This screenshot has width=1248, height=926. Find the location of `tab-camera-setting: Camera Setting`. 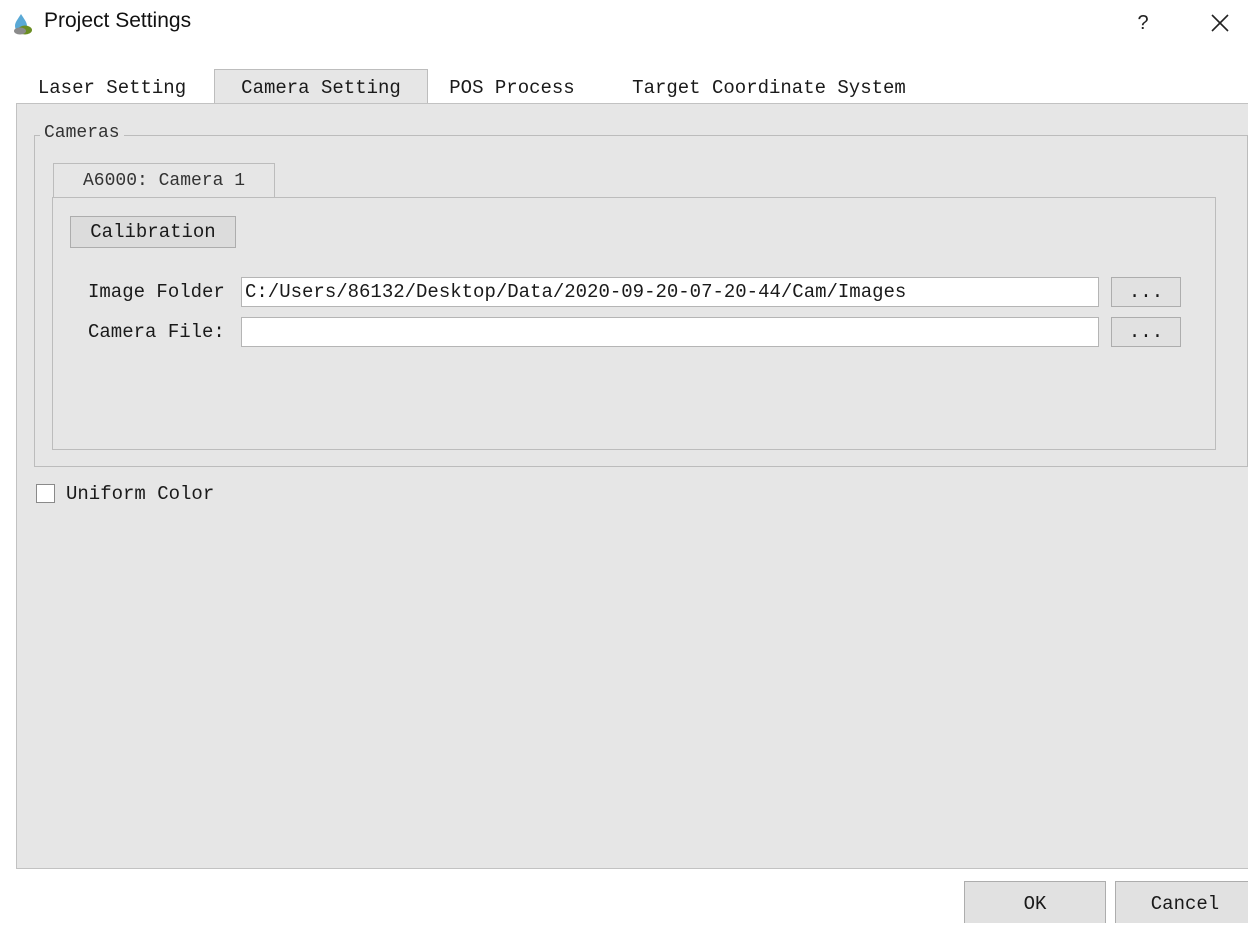

tab-camera-setting: Camera Setting is located at coordinates (321, 87).